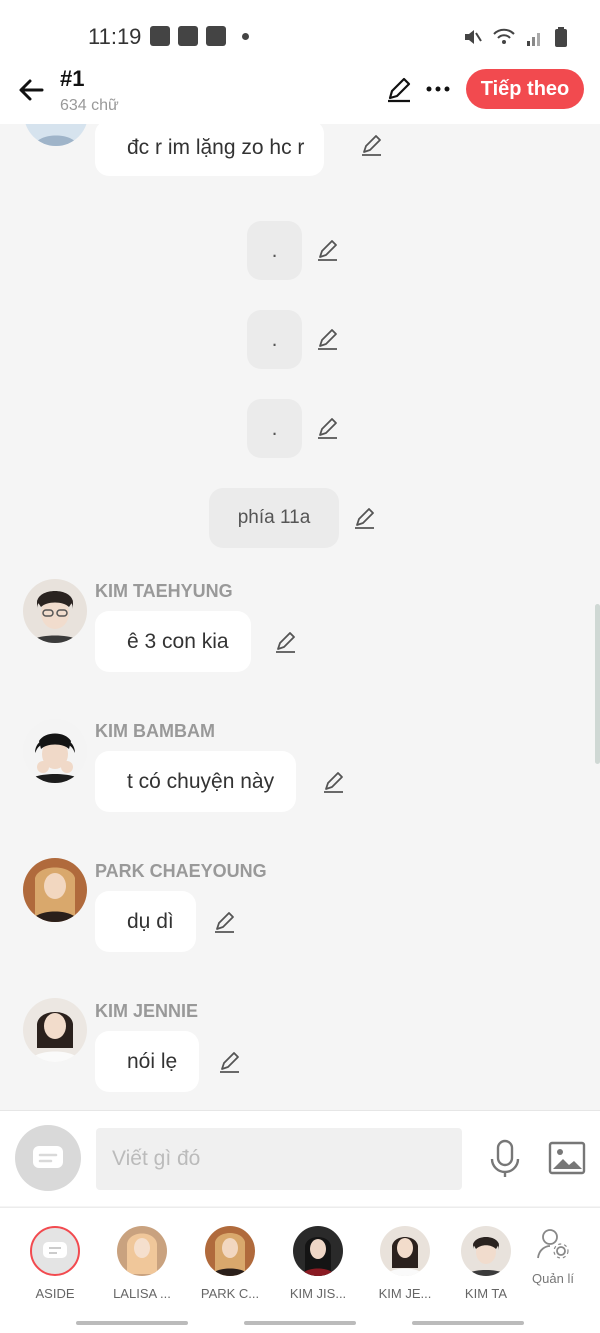 This screenshot has width=600, height=1333. I want to click on message-bubble: ê 3 con kia, so click(173, 641).